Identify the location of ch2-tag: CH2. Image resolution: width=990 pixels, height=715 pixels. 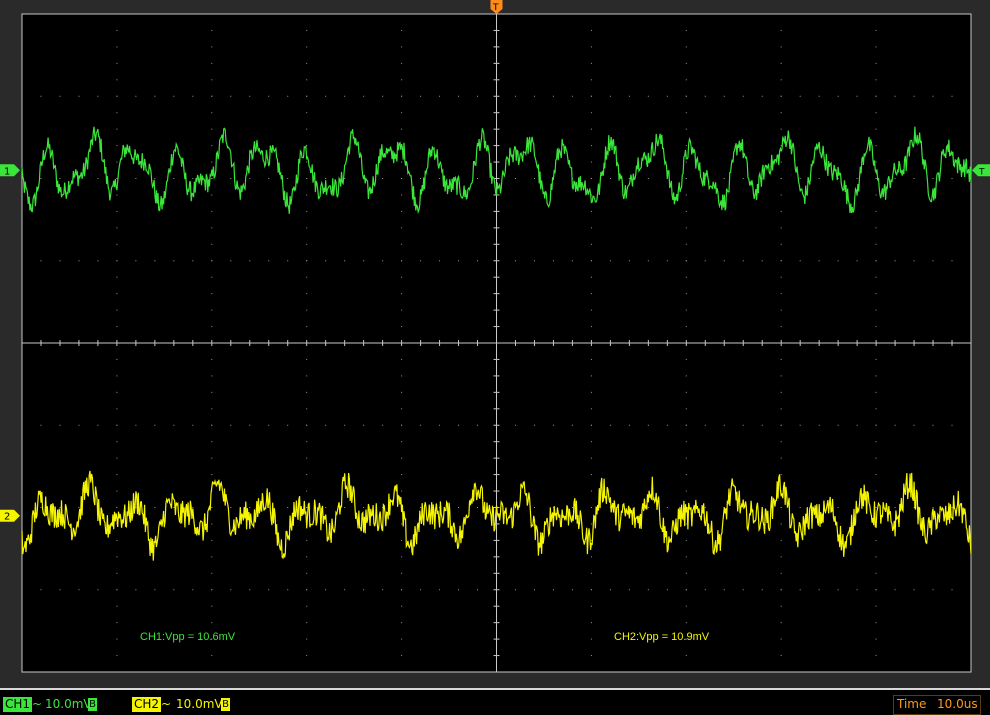
(147, 704).